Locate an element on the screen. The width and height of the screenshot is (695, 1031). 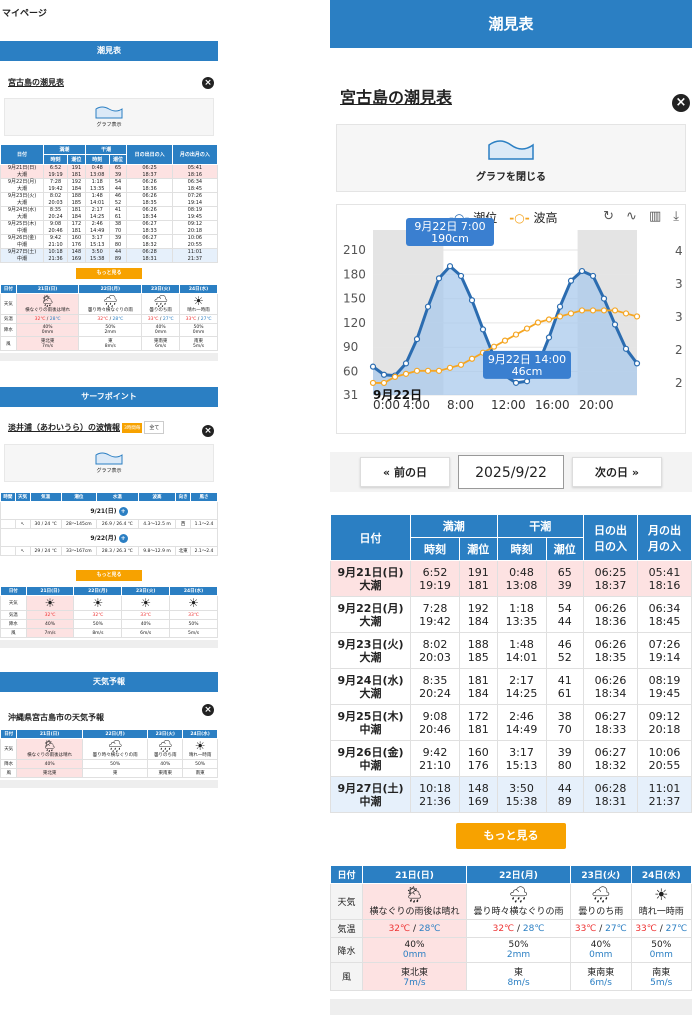
rain-sun-icon: 🌦 is located at coordinates (414, 894).